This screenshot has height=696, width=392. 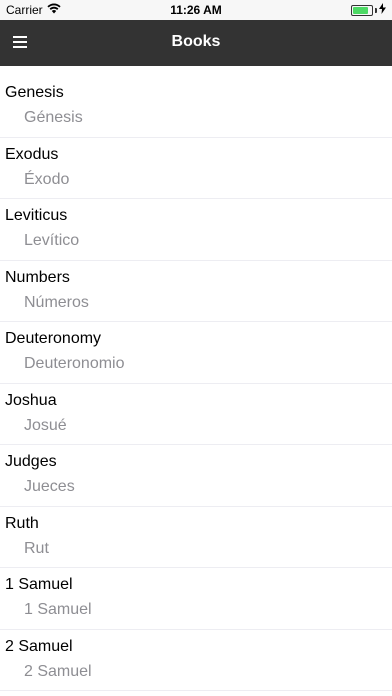 I want to click on book-name-spanish: Levítico, so click(x=52, y=240).